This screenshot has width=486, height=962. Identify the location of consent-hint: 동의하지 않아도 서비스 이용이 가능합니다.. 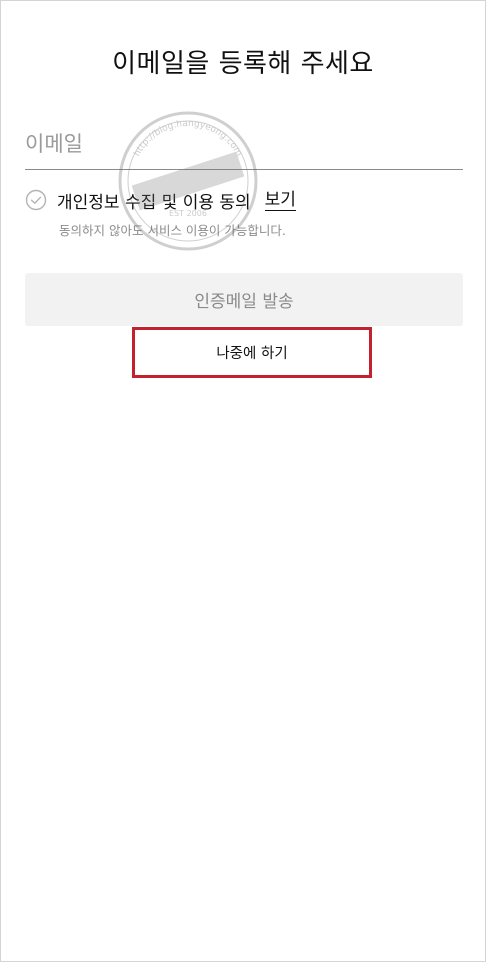
(172, 230).